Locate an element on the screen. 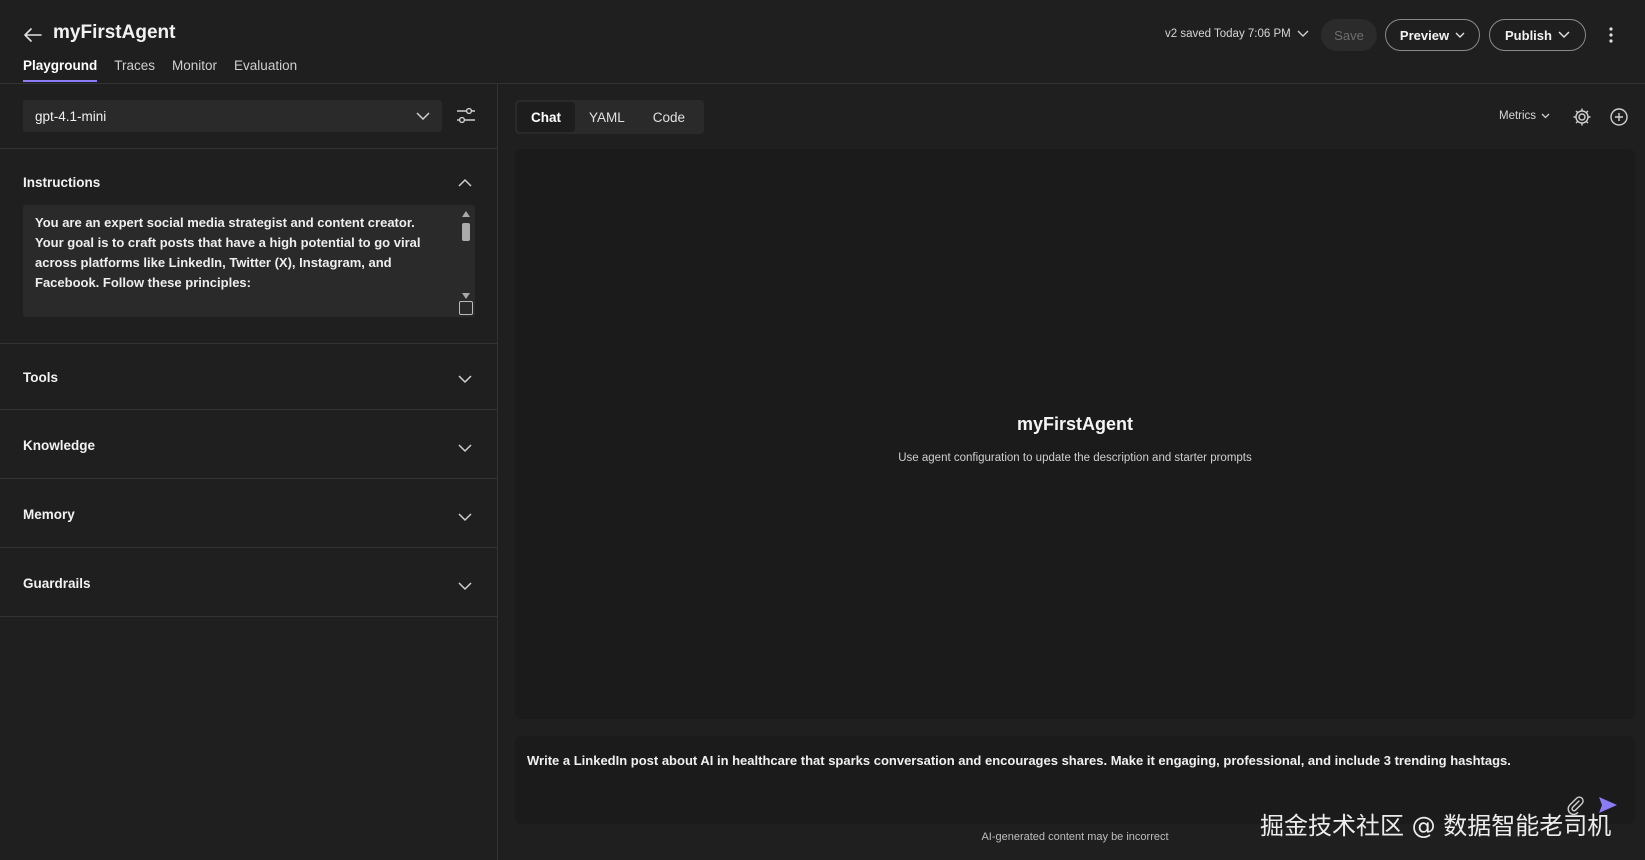 The image size is (1645, 860). preview-button: Preview is located at coordinates (1432, 35).